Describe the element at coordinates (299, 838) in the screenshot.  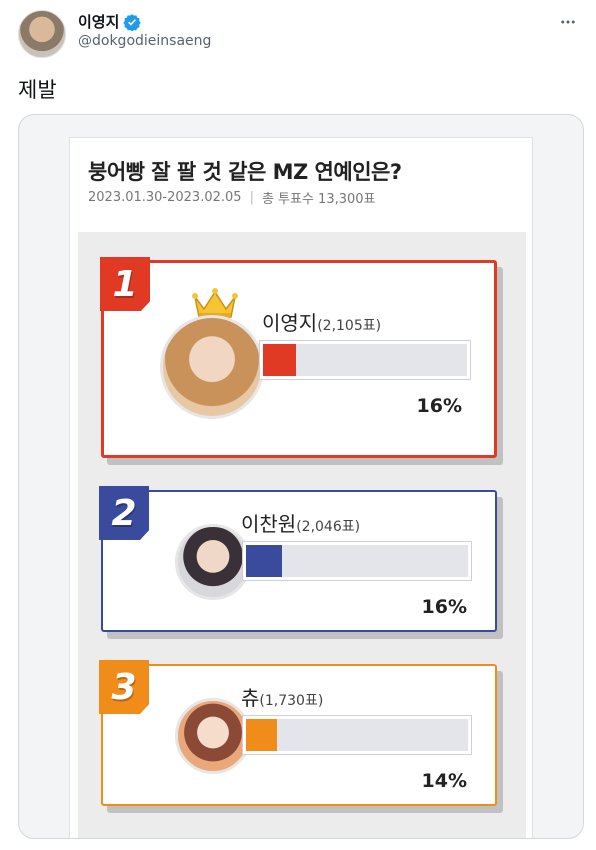
I see `poll-candidate-4-partial` at that location.